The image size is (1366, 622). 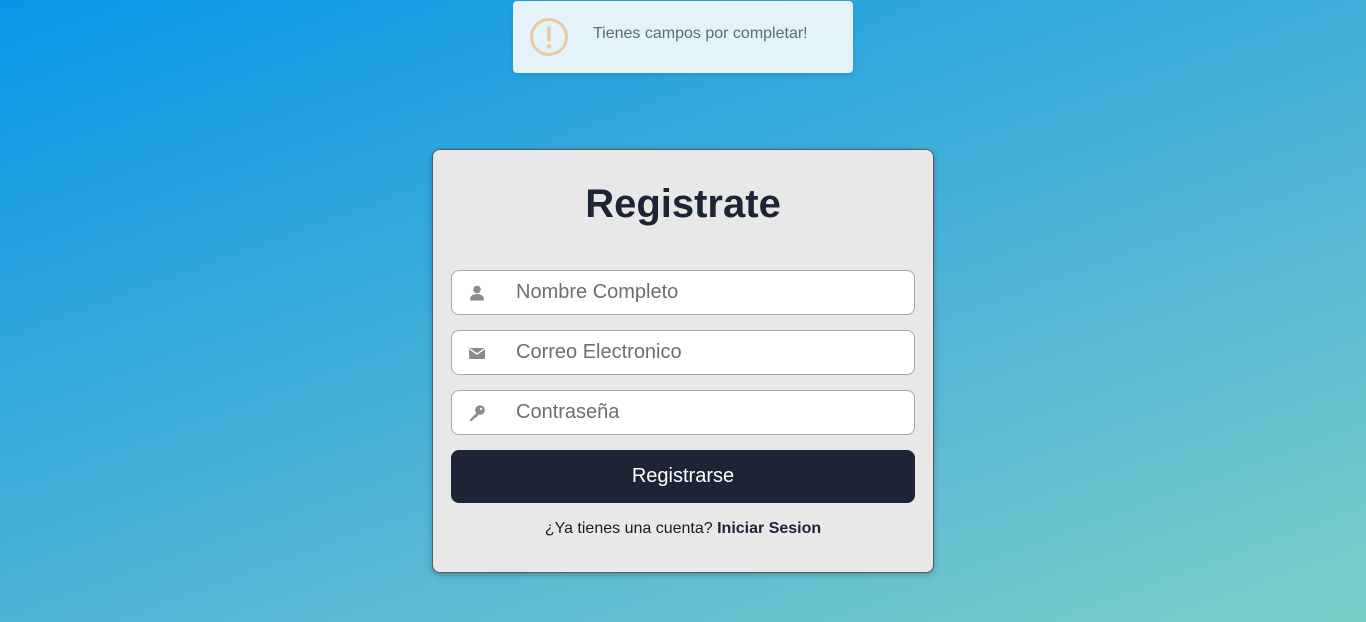 What do you see at coordinates (711, 352) in the screenshot?
I see `email-input` at bounding box center [711, 352].